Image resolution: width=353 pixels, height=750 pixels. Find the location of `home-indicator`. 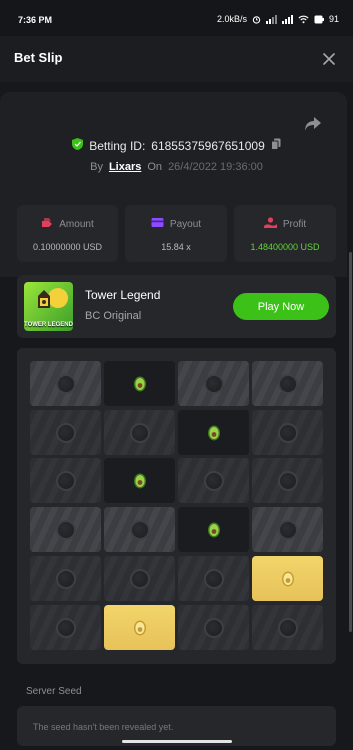

home-indicator is located at coordinates (177, 741).